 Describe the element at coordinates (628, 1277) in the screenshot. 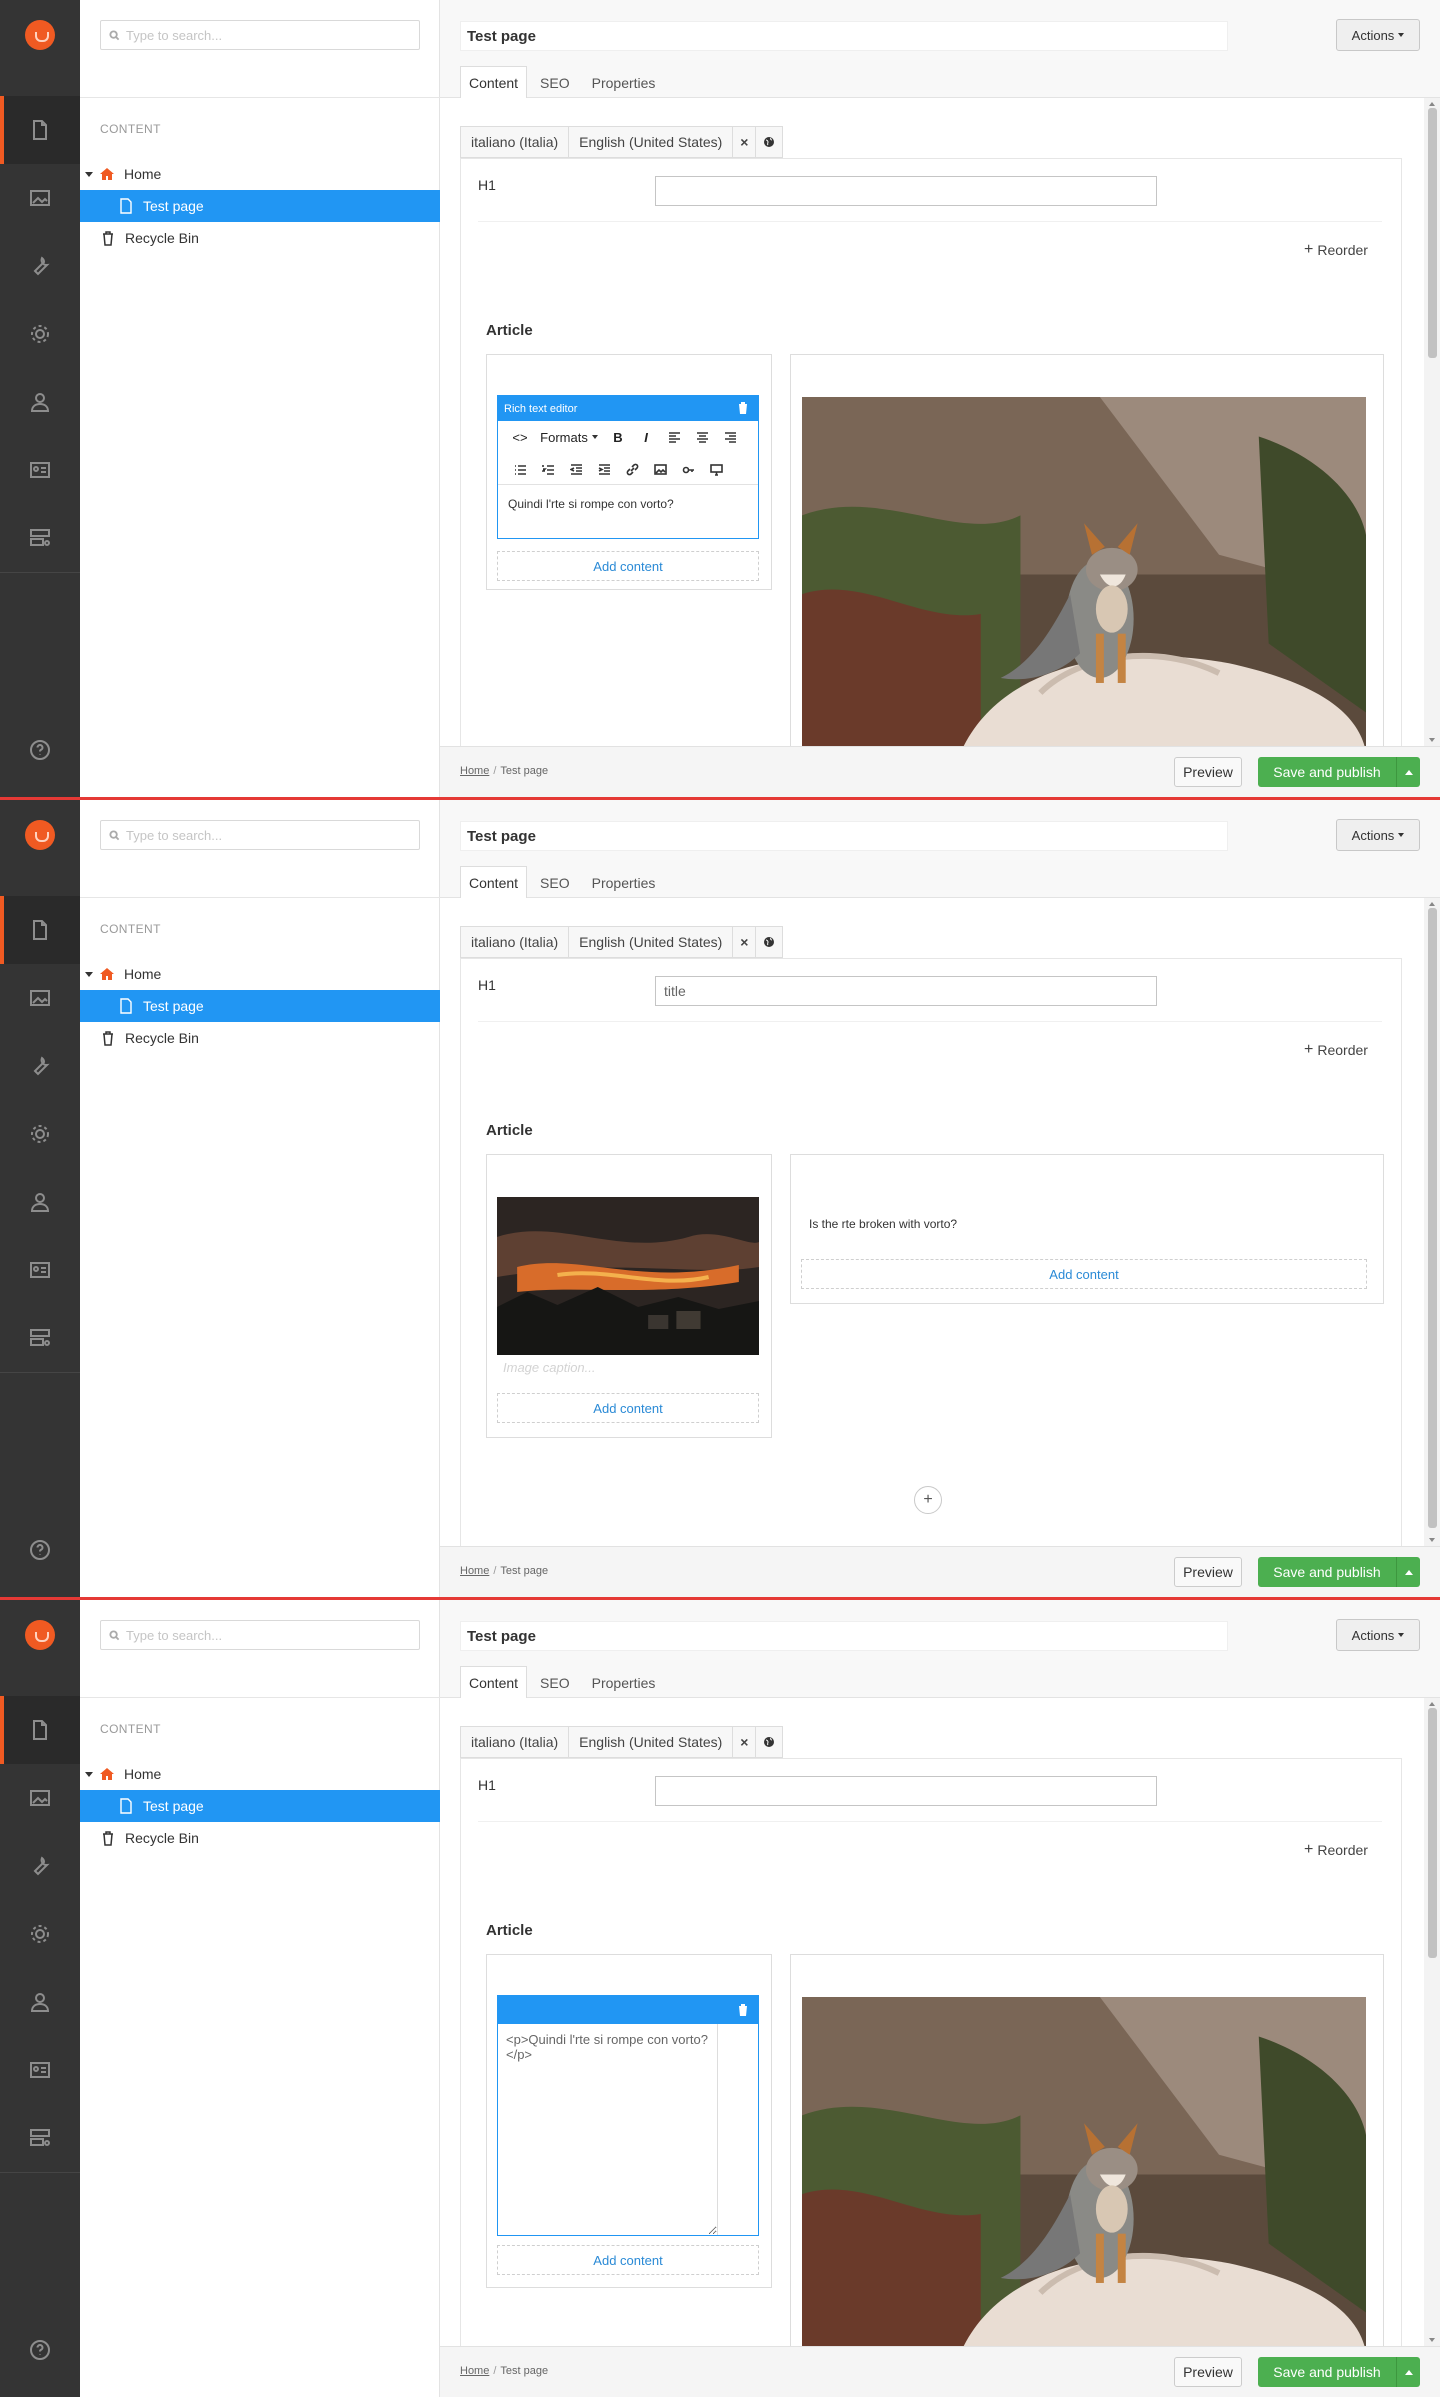

I see `sunset-image` at that location.